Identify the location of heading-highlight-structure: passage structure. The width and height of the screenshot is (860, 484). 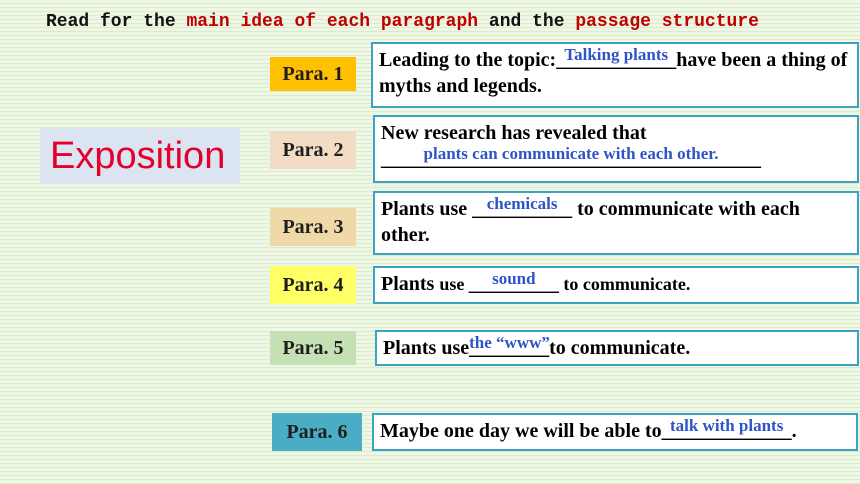
(667, 22).